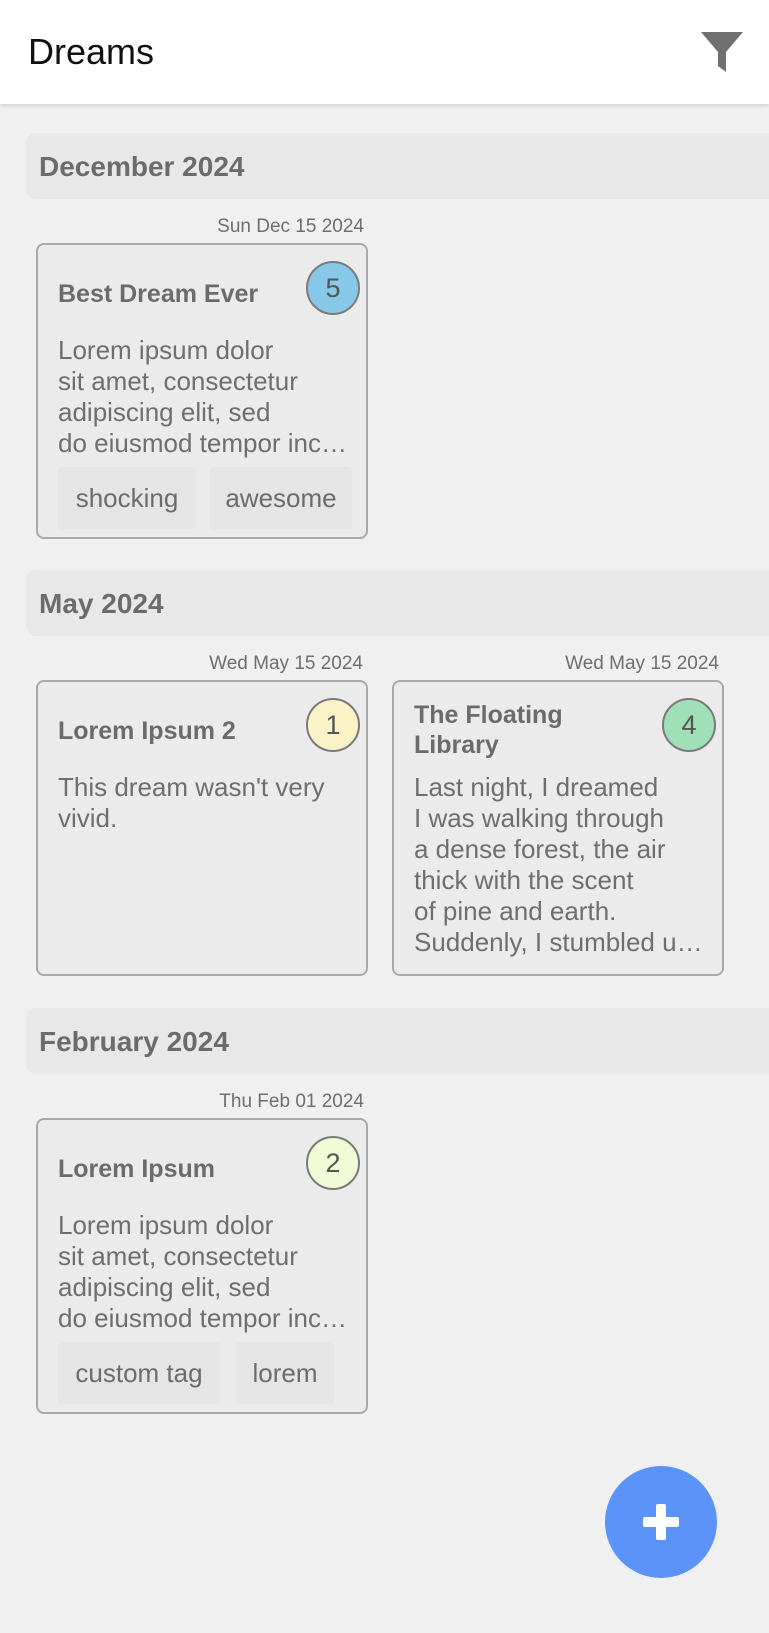  I want to click on rating-badge: 5, so click(333, 288).